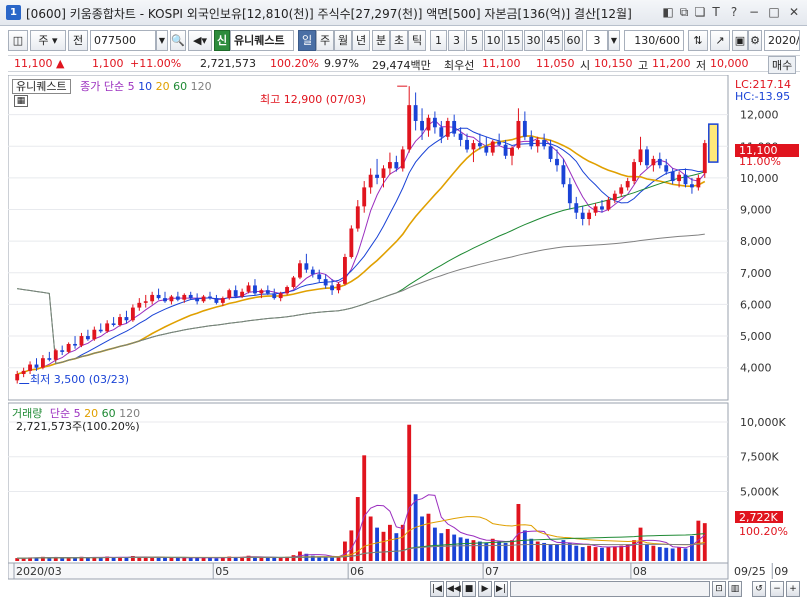 The height and width of the screenshot is (605, 807). I want to click on minute-3: 3, so click(456, 40).